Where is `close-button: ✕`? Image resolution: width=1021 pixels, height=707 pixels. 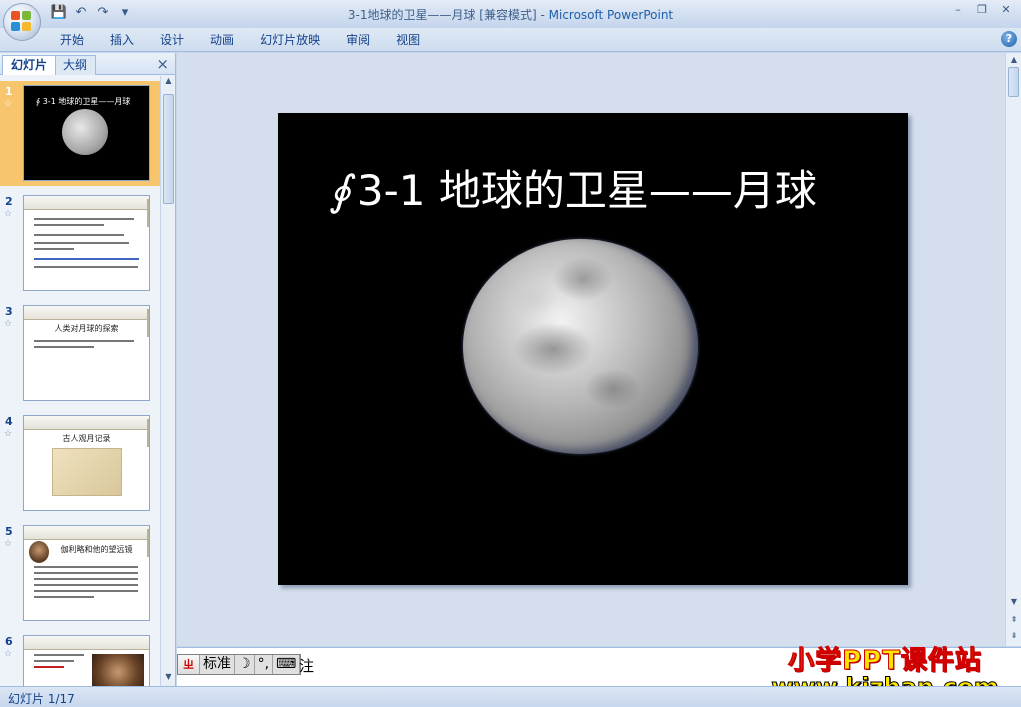
close-button: ✕ is located at coordinates (1006, 10).